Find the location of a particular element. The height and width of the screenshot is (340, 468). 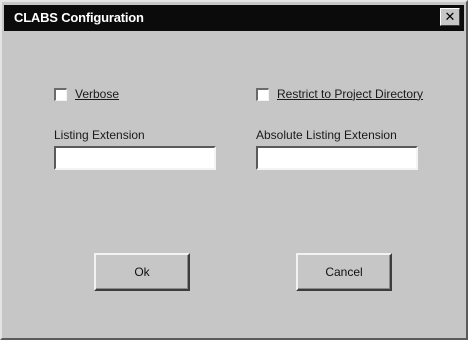

cancel-button: Cancel is located at coordinates (344, 272).